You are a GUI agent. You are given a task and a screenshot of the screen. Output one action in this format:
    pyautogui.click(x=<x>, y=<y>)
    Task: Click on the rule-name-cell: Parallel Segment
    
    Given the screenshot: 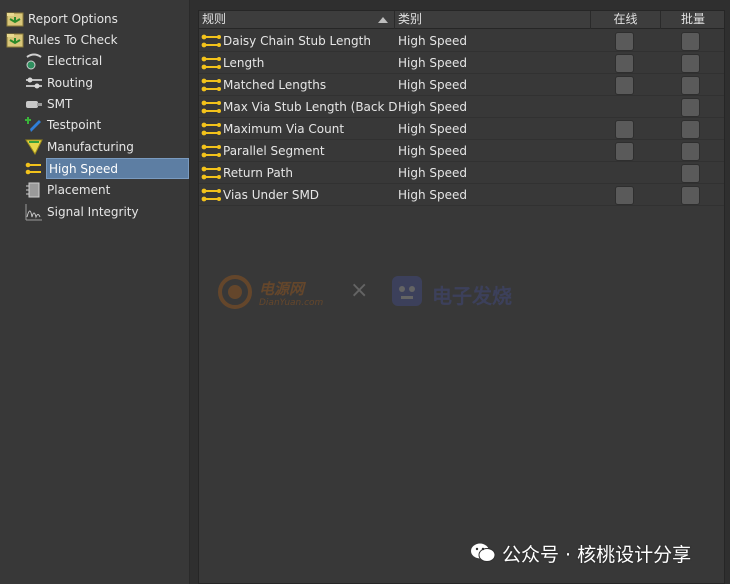 What is the action you would take?
    pyautogui.click(x=299, y=151)
    